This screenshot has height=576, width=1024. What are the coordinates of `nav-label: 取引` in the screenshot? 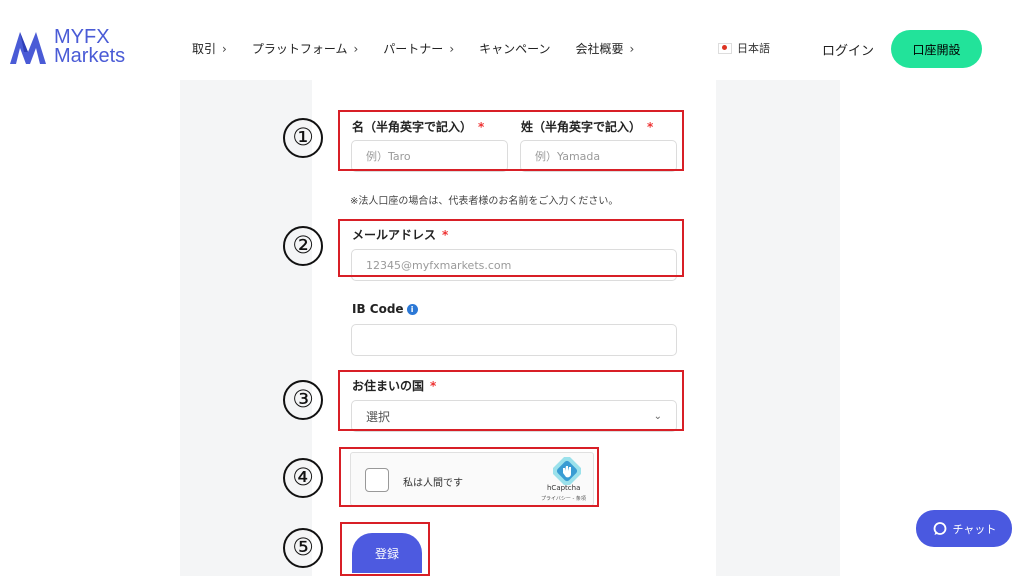 It's located at (204, 49).